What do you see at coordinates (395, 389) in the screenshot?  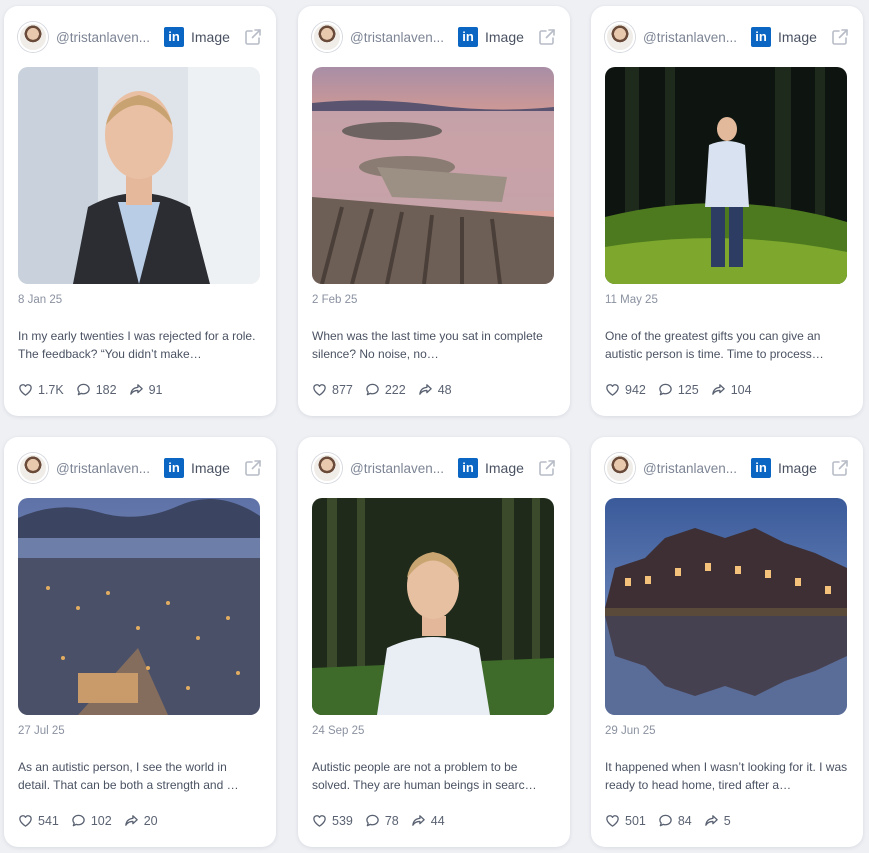 I see `comments-count: 222` at bounding box center [395, 389].